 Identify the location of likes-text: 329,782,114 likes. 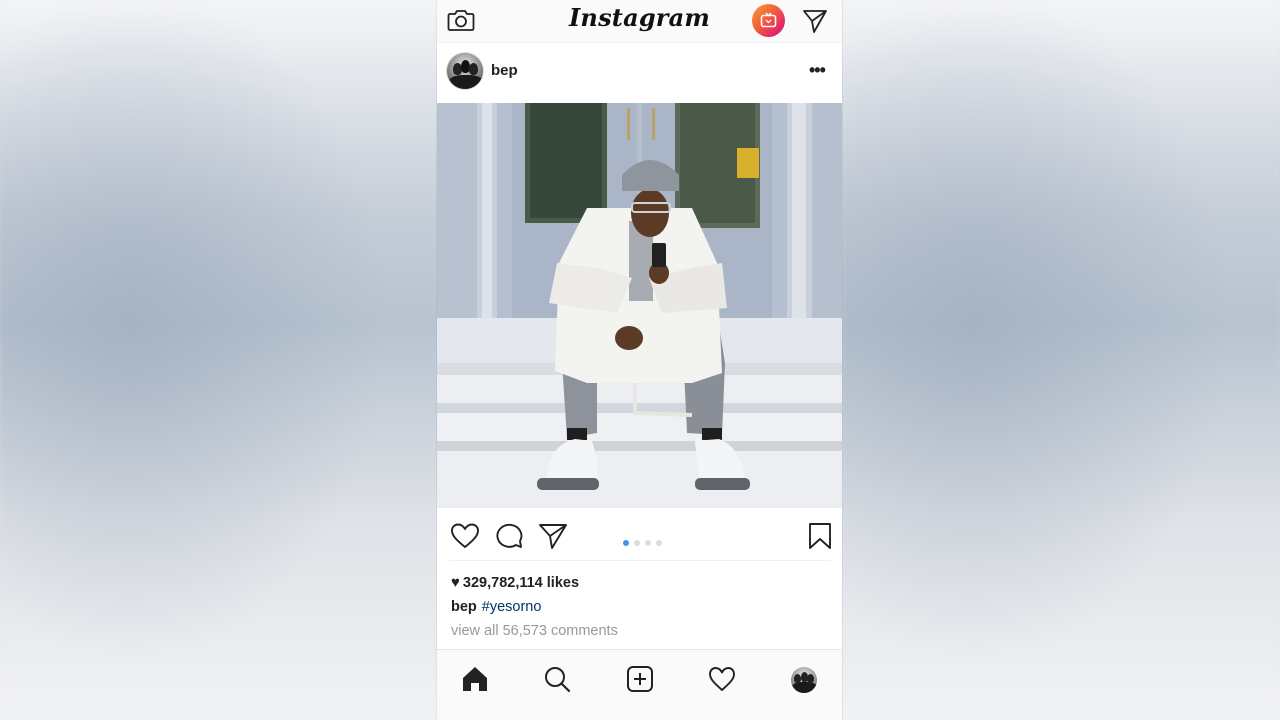
(521, 583).